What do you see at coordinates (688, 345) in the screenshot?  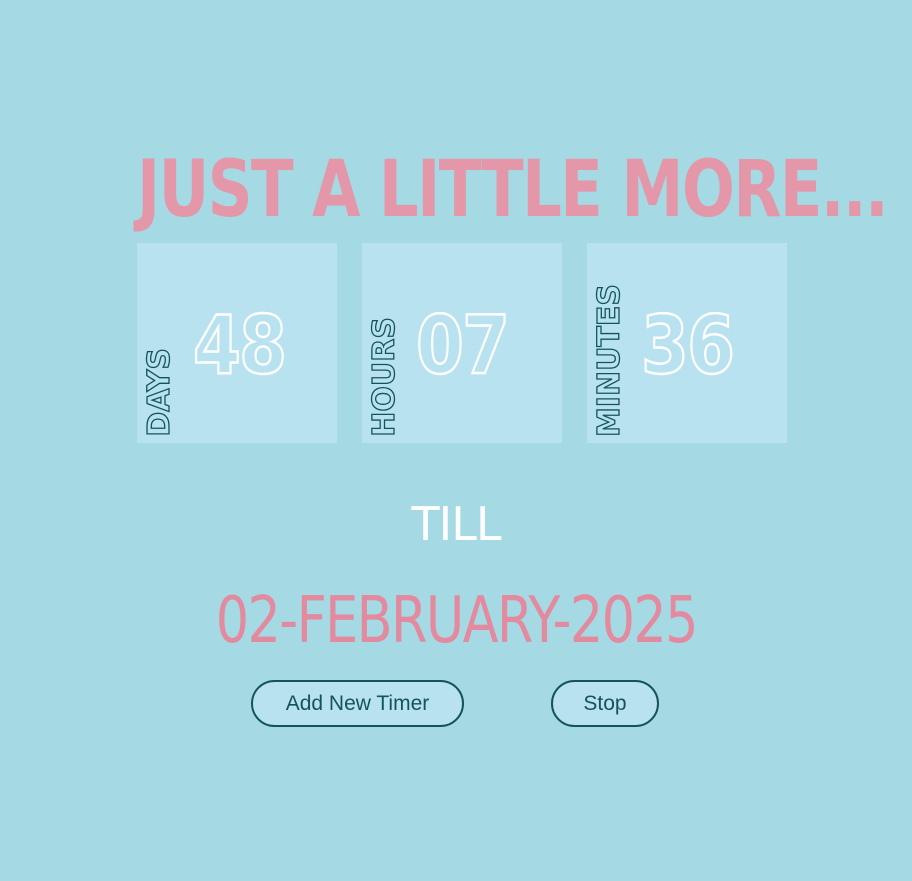 I see `minutes-value: 36` at bounding box center [688, 345].